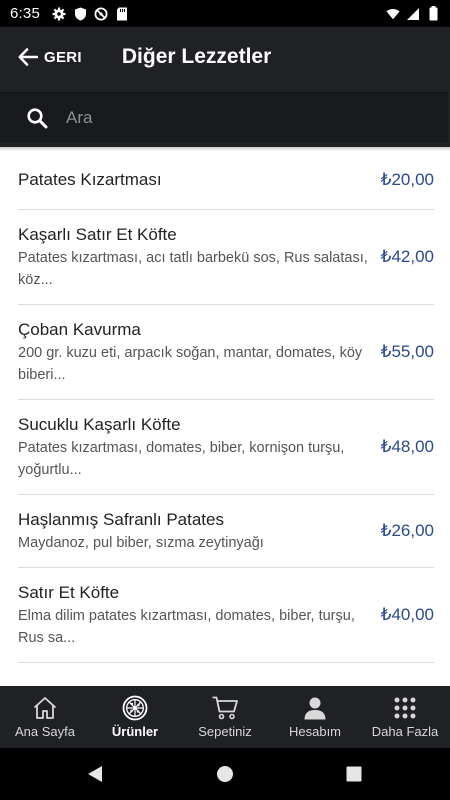  Describe the element at coordinates (225, 708) in the screenshot. I see `cart-icon` at that location.